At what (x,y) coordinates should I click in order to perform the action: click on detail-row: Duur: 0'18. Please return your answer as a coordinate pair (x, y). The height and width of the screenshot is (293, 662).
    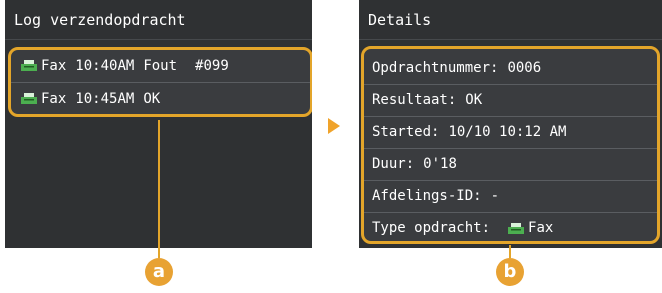
    Looking at the image, I should click on (510, 165).